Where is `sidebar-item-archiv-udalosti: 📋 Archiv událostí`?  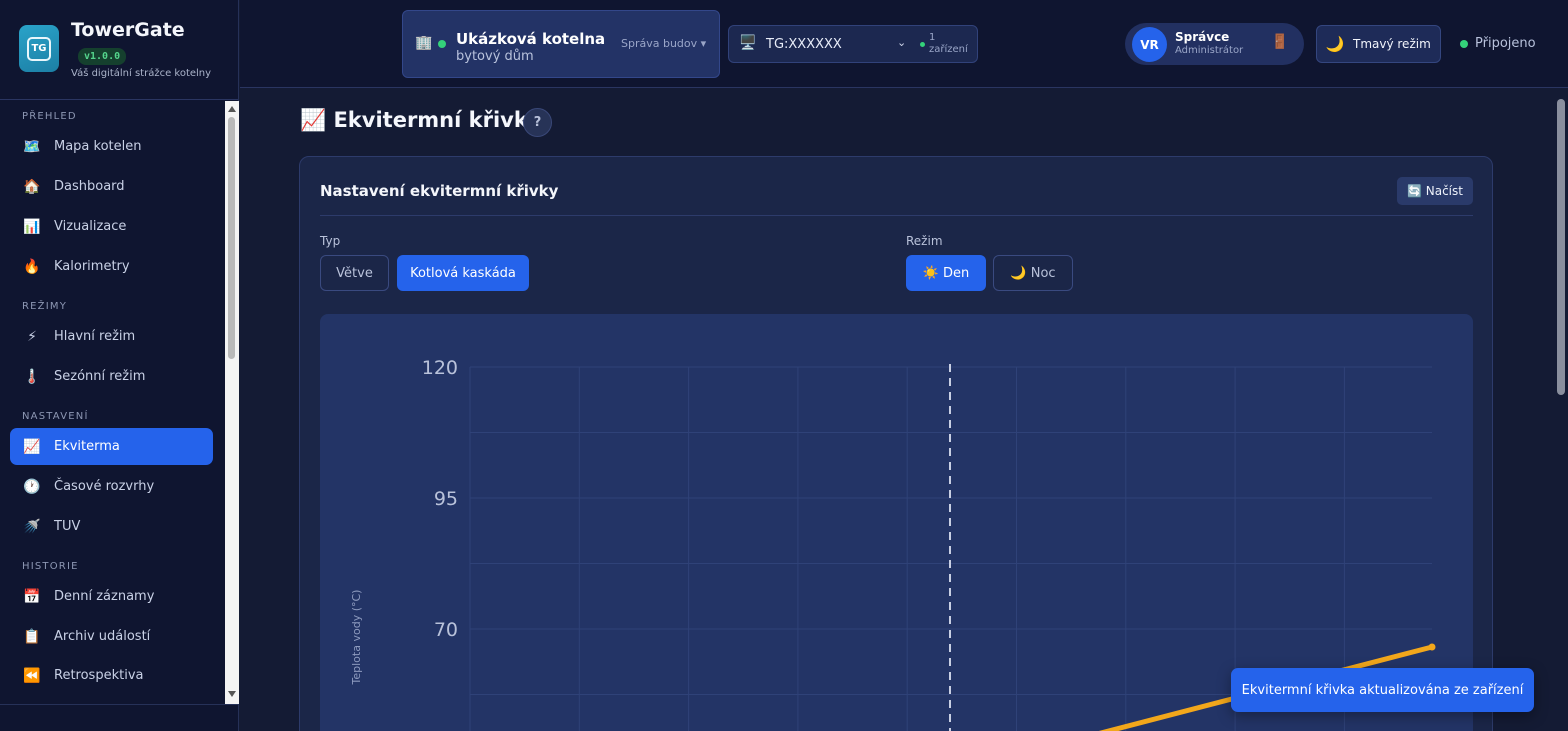
sidebar-item-archiv-udalosti: 📋 Archiv událostí is located at coordinates (111, 636).